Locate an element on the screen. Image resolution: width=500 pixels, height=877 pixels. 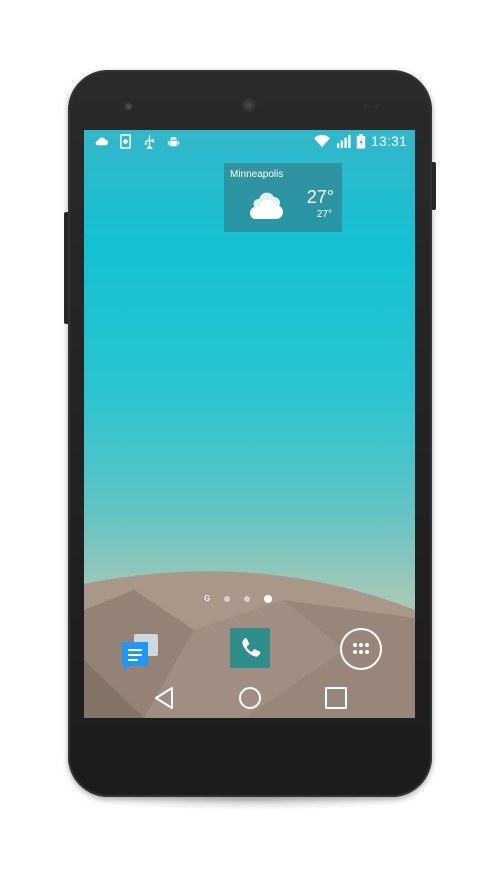
android-debug-icon is located at coordinates (173, 141).